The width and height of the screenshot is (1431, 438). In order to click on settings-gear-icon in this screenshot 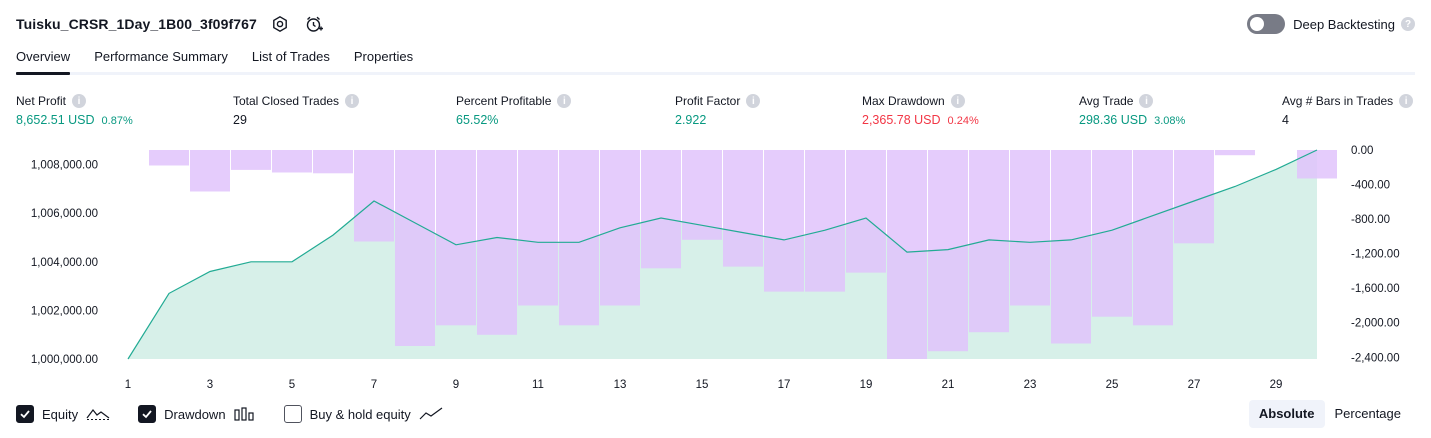, I will do `click(280, 24)`.